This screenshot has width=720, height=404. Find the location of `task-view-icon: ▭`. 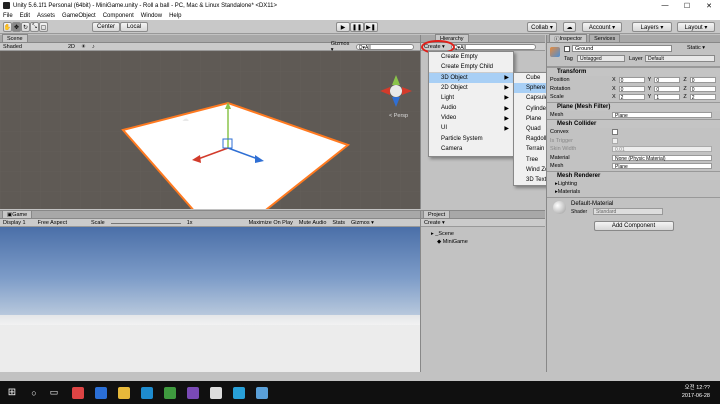

task-view-icon: ▭ is located at coordinates (54, 392).